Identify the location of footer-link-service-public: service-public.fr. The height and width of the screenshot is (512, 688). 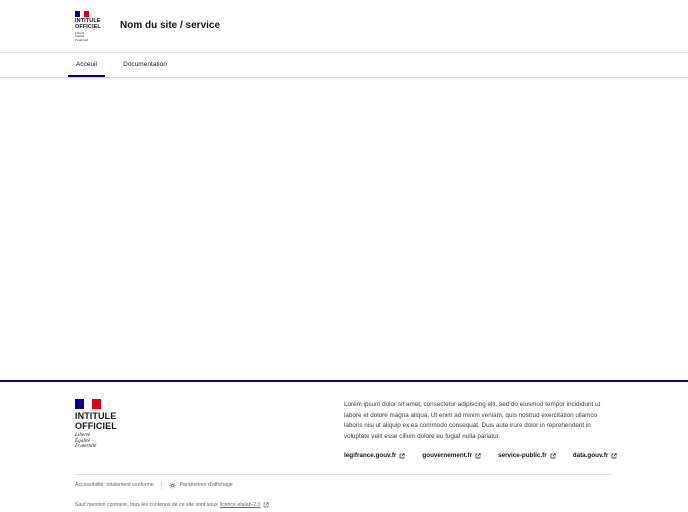
(527, 455).